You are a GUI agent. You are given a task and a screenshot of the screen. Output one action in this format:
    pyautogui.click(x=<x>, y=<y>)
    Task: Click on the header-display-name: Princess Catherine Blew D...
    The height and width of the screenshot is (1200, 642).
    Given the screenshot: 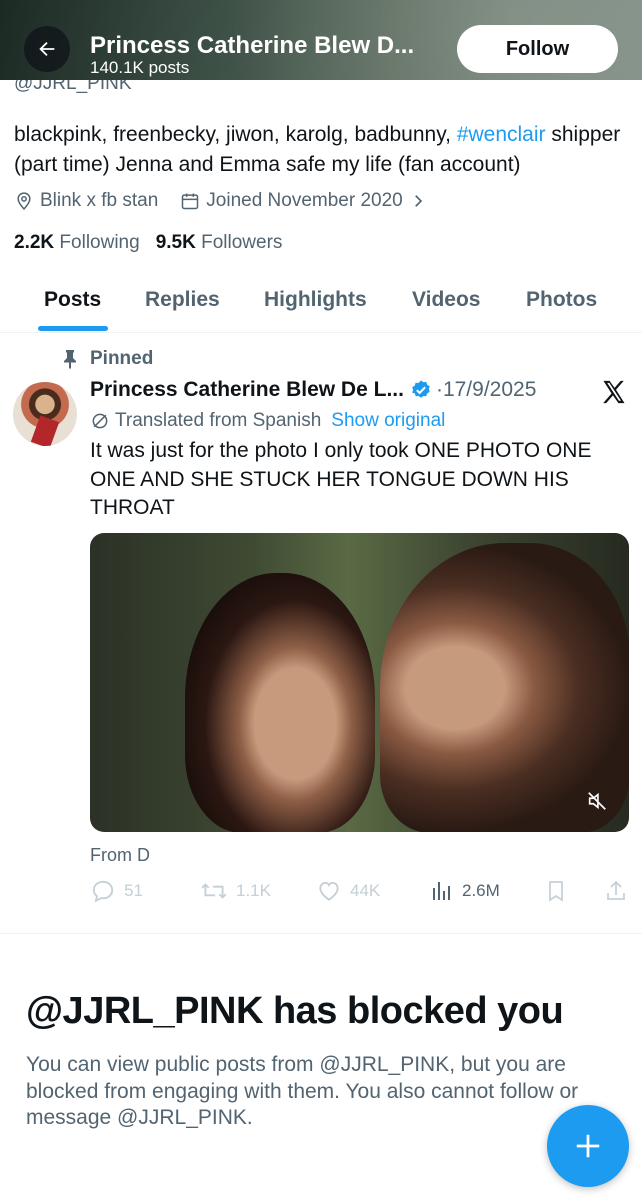 What is the action you would take?
    pyautogui.click(x=252, y=45)
    